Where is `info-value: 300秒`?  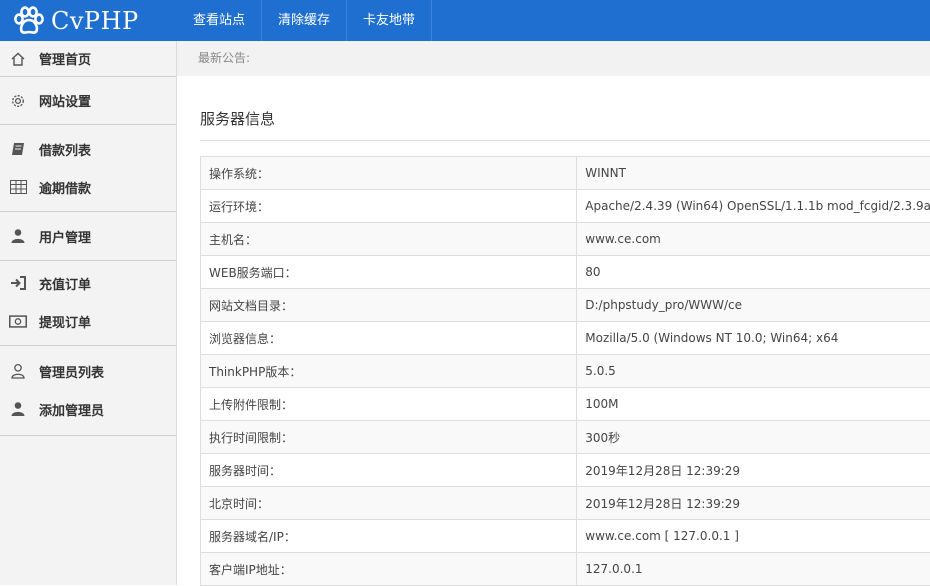 info-value: 300秒 is located at coordinates (753, 437).